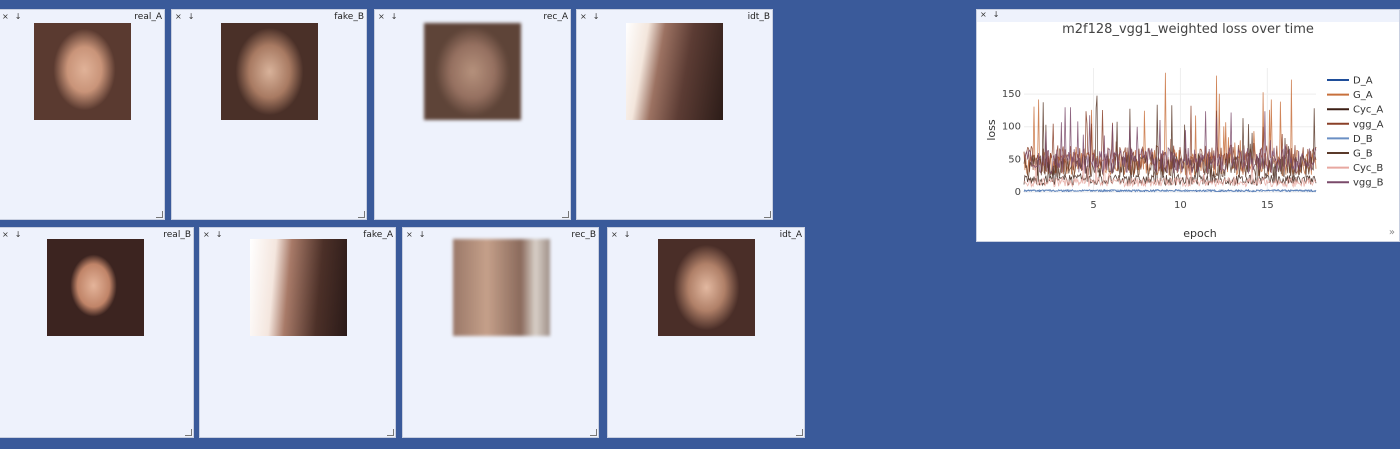  I want to click on pane-fake-a: × ↓ fake_A, so click(297, 332).